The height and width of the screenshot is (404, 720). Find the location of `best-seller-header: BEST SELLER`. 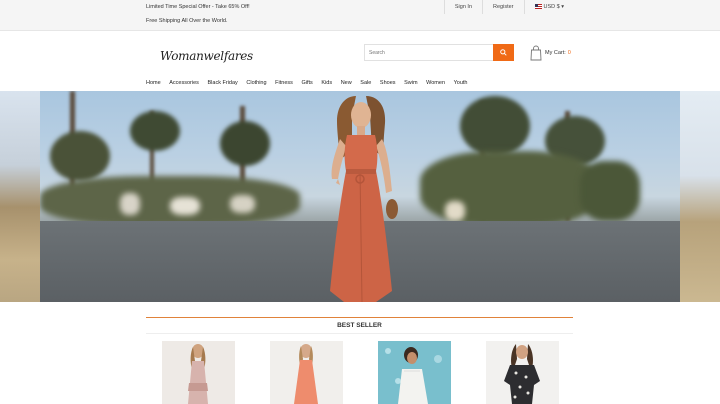

best-seller-header: BEST SELLER is located at coordinates (359, 325).